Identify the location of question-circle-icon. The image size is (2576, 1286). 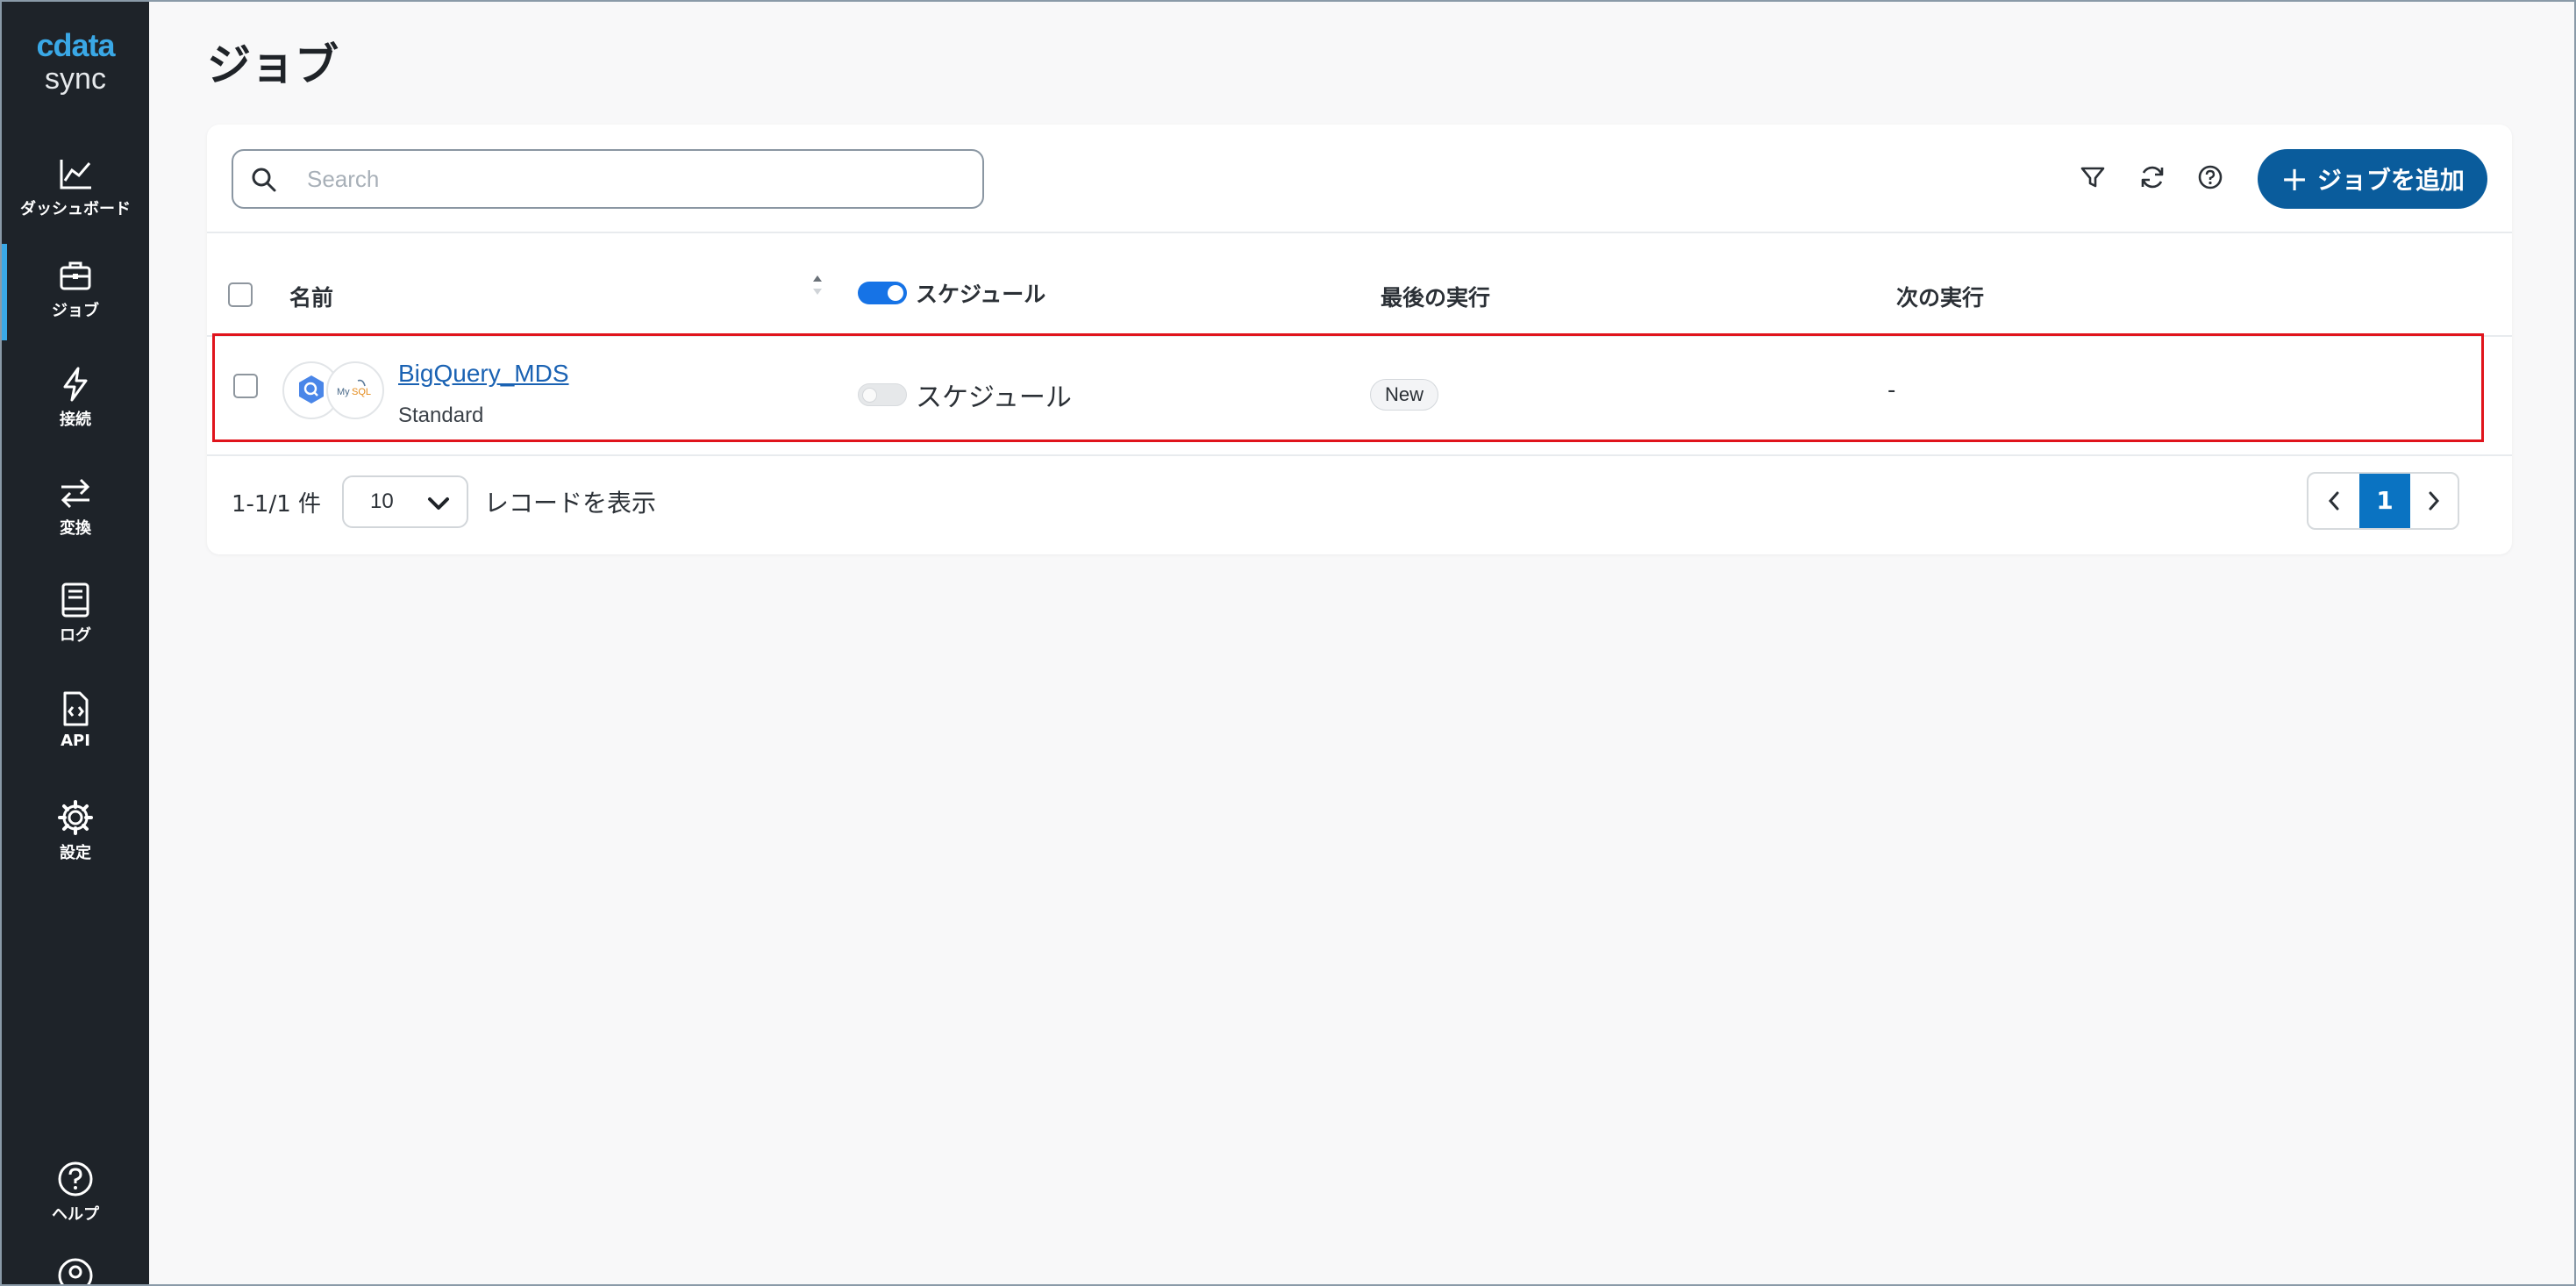
(75, 1179).